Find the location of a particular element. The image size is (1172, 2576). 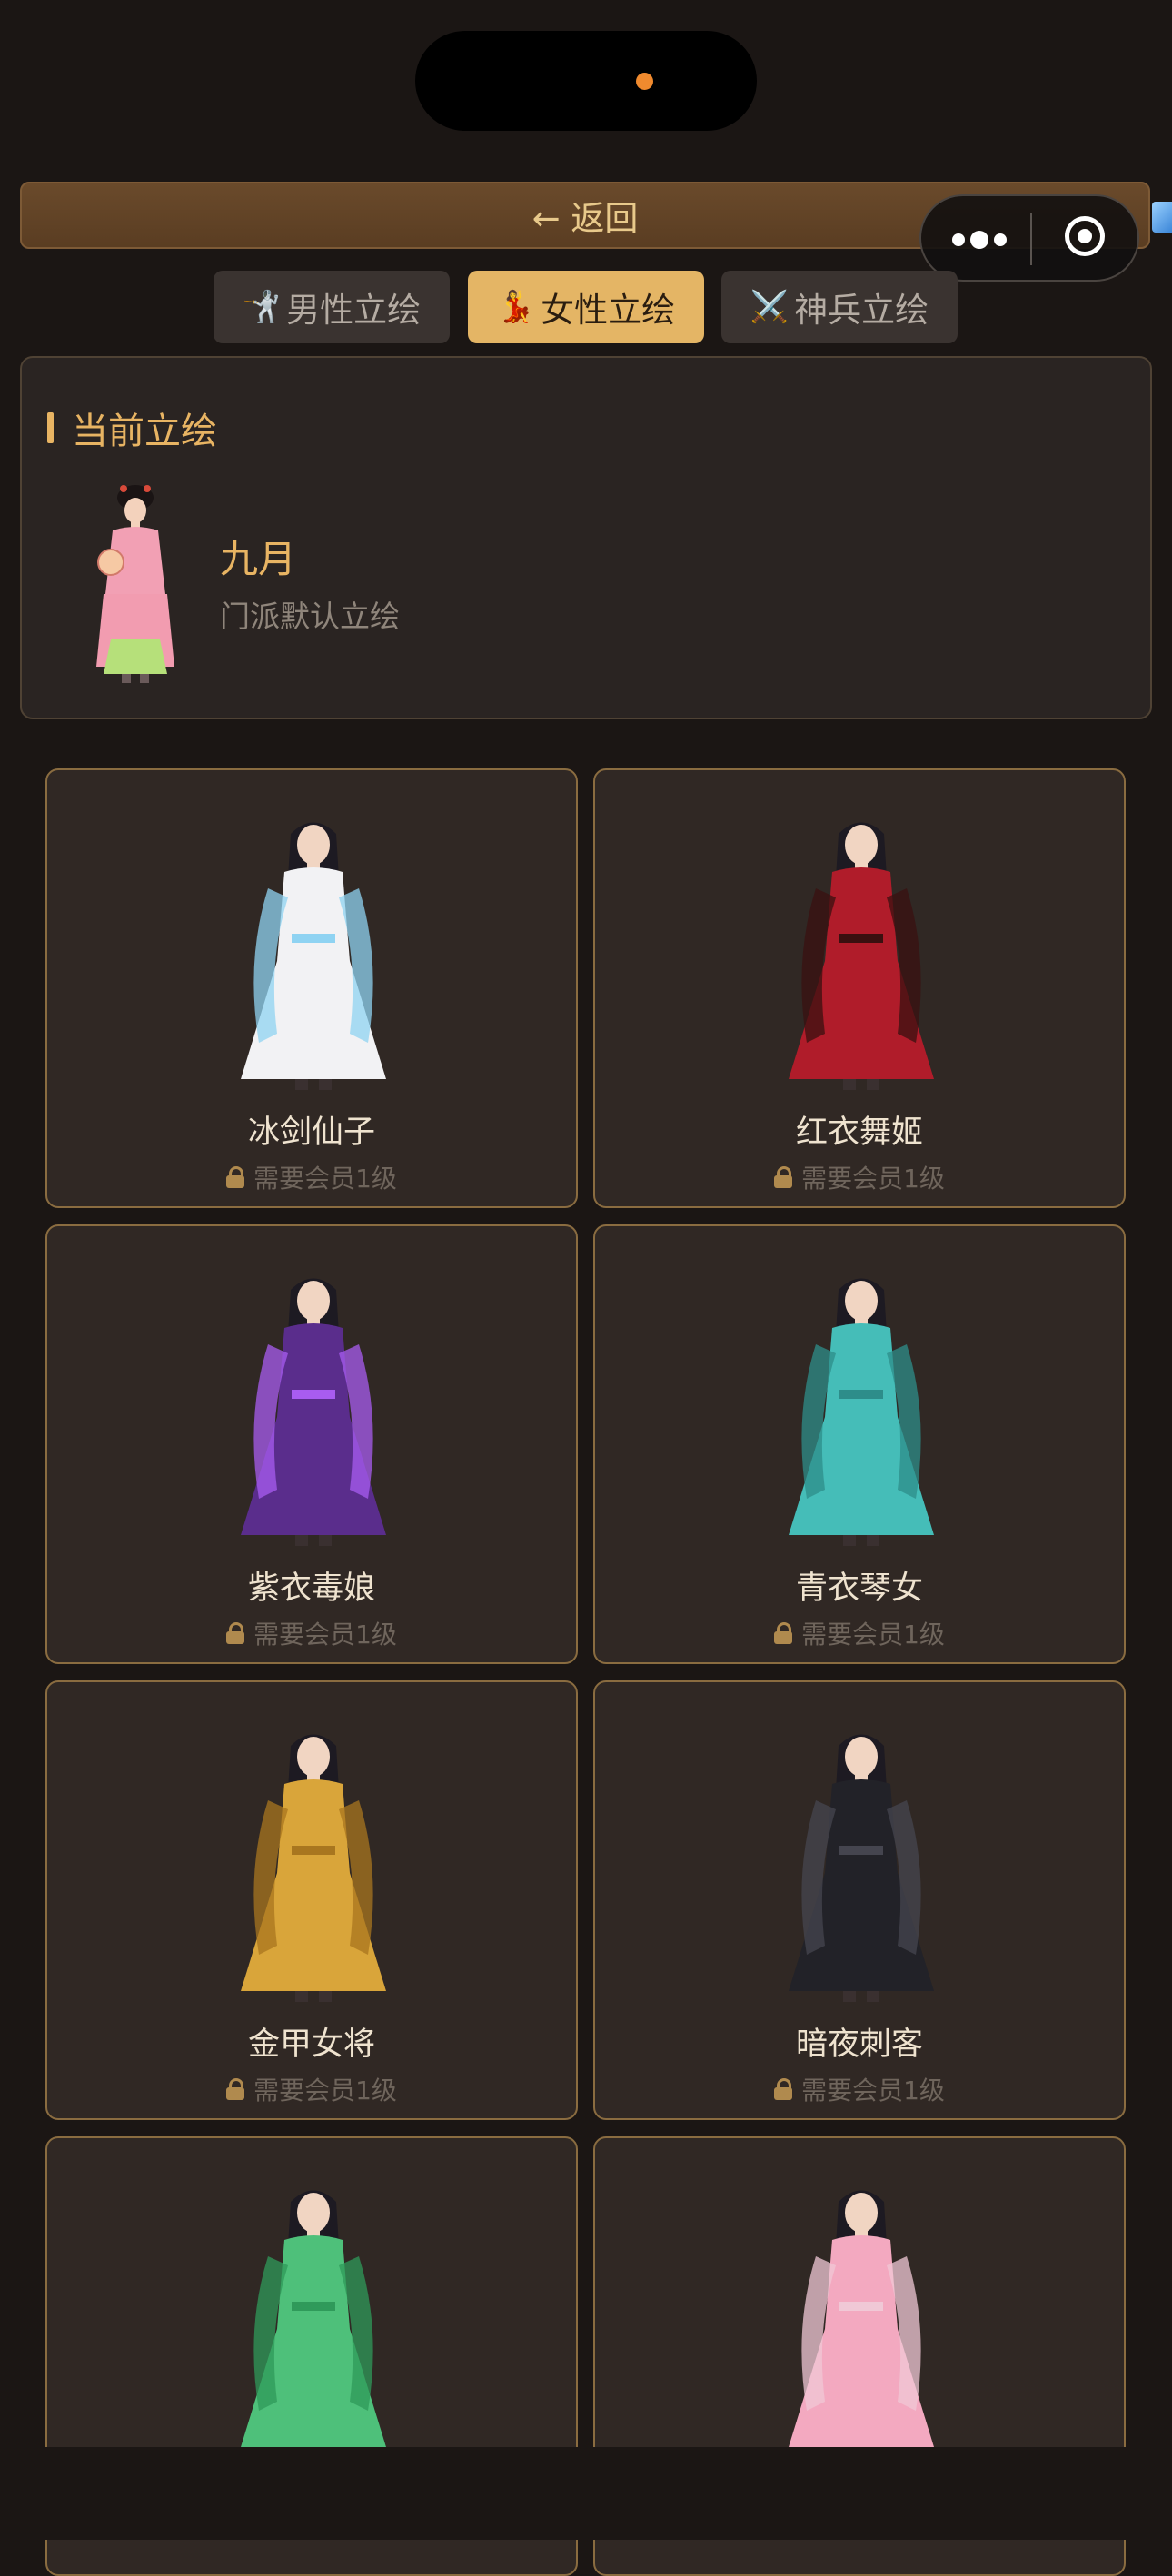

portrait-name: 暗夜刺客 is located at coordinates (859, 2045).